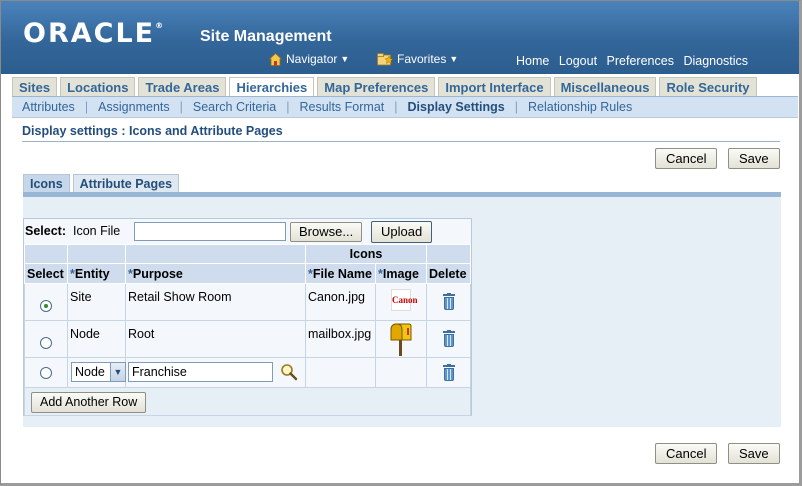 This screenshot has width=802, height=486. I want to click on image-column-header: *Image, so click(401, 273).